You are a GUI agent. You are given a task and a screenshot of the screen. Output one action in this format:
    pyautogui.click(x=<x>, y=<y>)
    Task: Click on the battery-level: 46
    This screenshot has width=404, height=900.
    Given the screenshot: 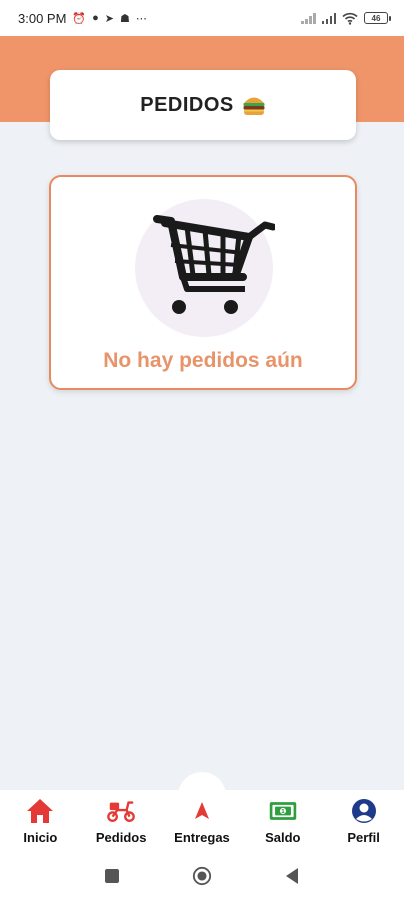 What is the action you would take?
    pyautogui.click(x=376, y=18)
    